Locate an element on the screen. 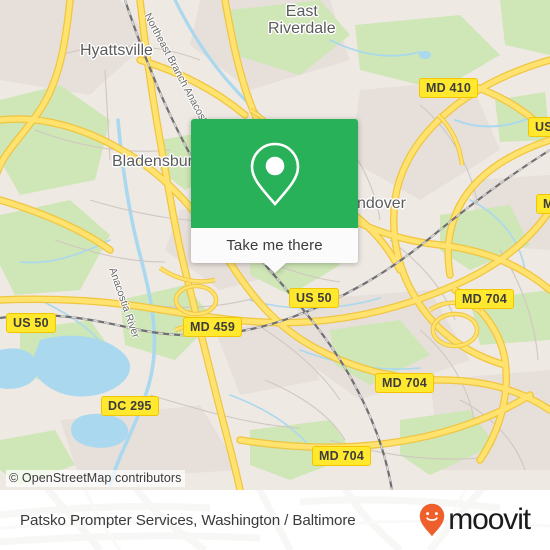  map-pin-icon is located at coordinates (274, 174).